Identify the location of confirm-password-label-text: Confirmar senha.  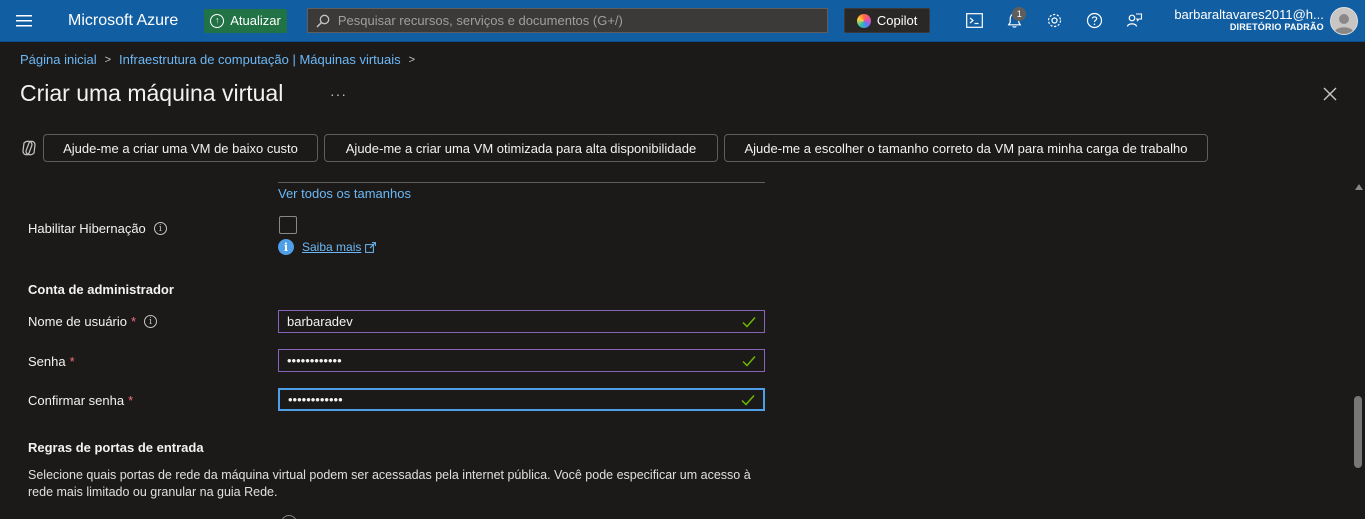
(76, 400).